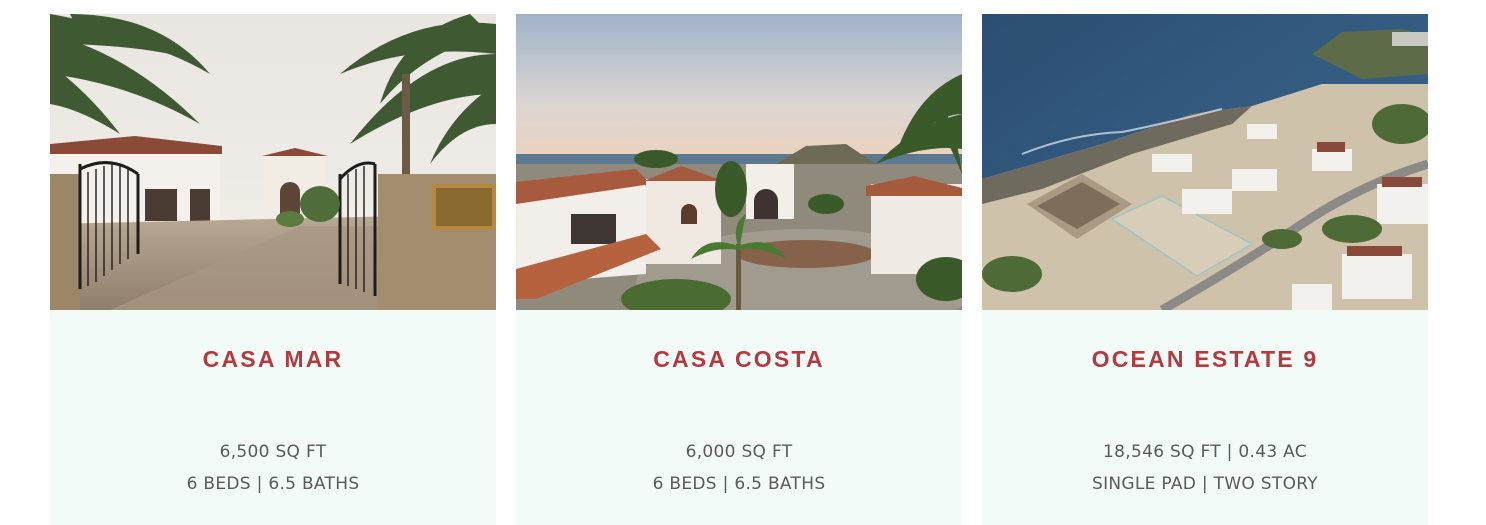 This screenshot has width=1486, height=525. What do you see at coordinates (739, 359) in the screenshot?
I see `listing-title: CASA COSTA` at bounding box center [739, 359].